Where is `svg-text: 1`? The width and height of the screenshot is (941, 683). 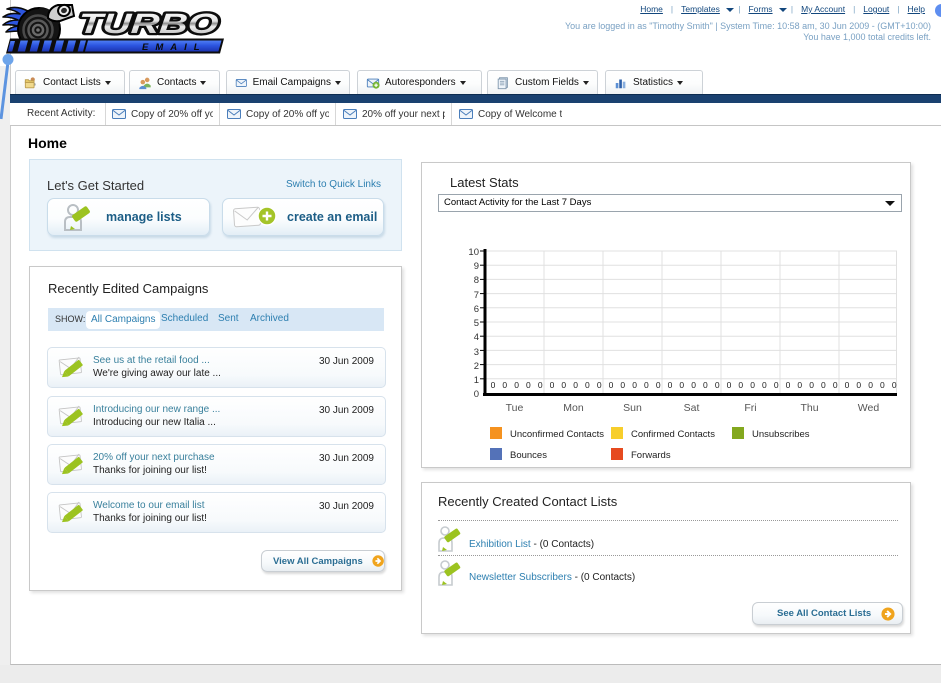 svg-text: 1 is located at coordinates (476, 380).